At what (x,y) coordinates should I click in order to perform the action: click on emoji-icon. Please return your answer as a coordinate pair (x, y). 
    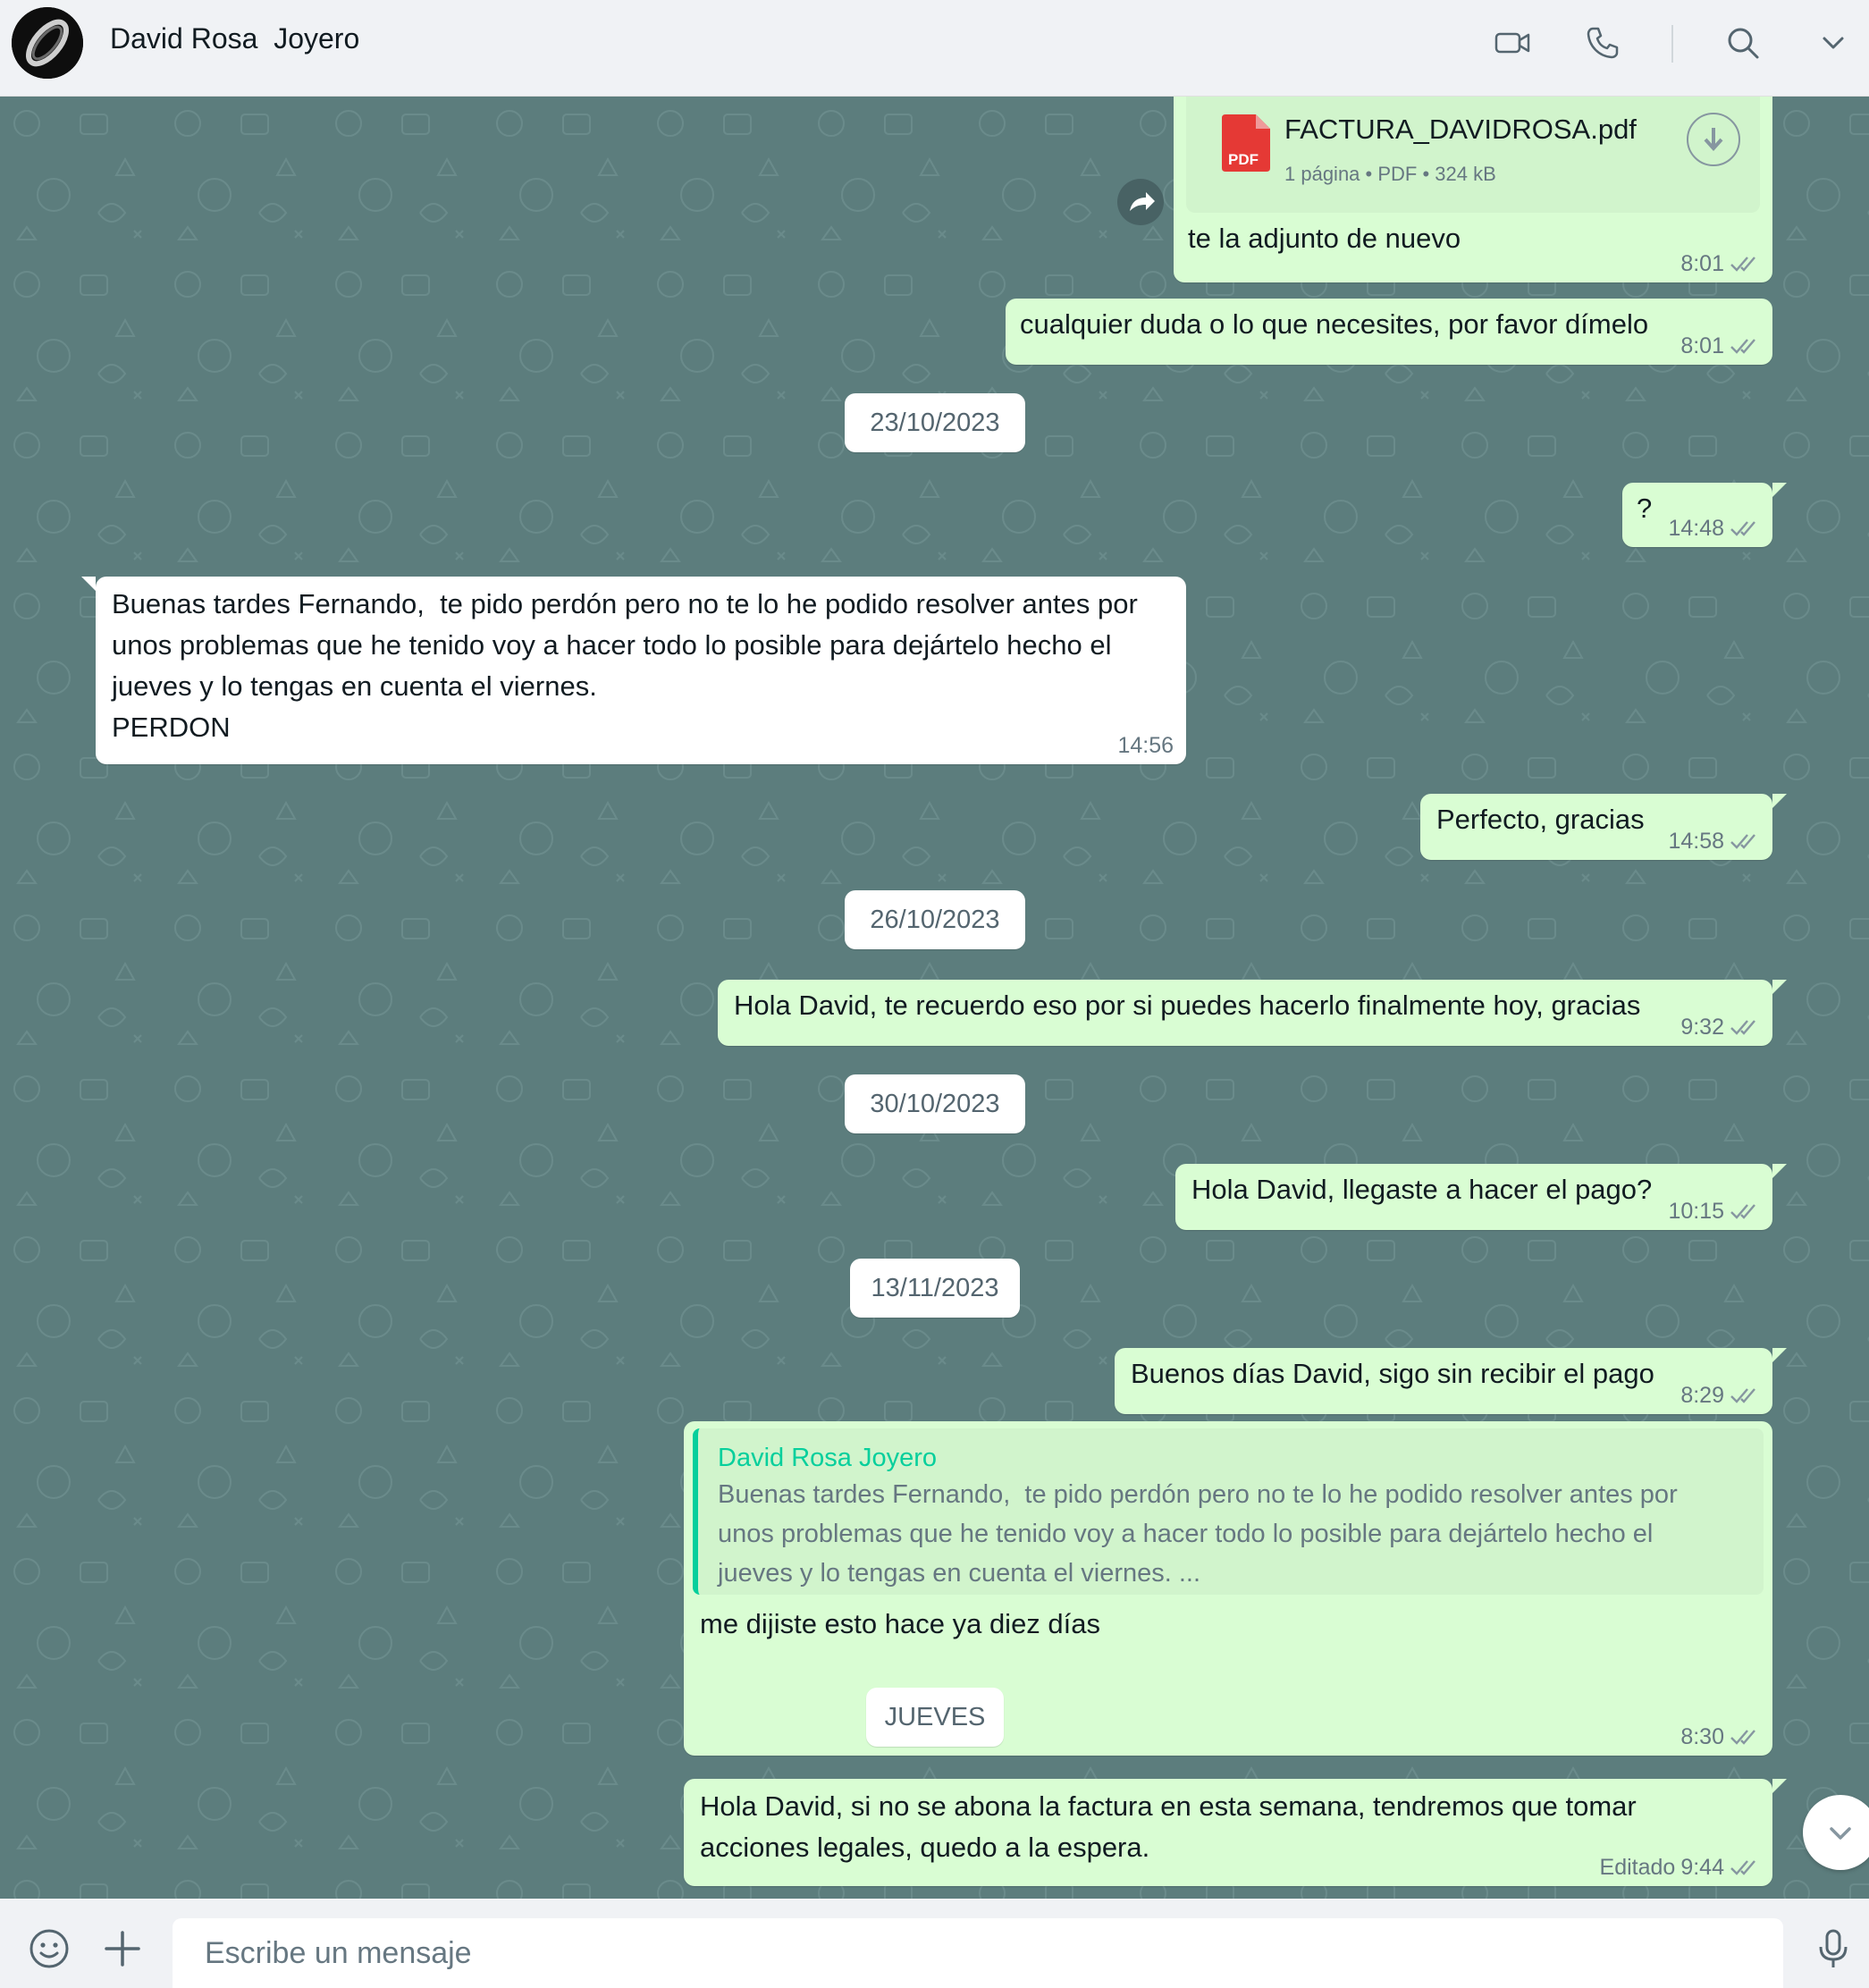
    Looking at the image, I should click on (49, 1949).